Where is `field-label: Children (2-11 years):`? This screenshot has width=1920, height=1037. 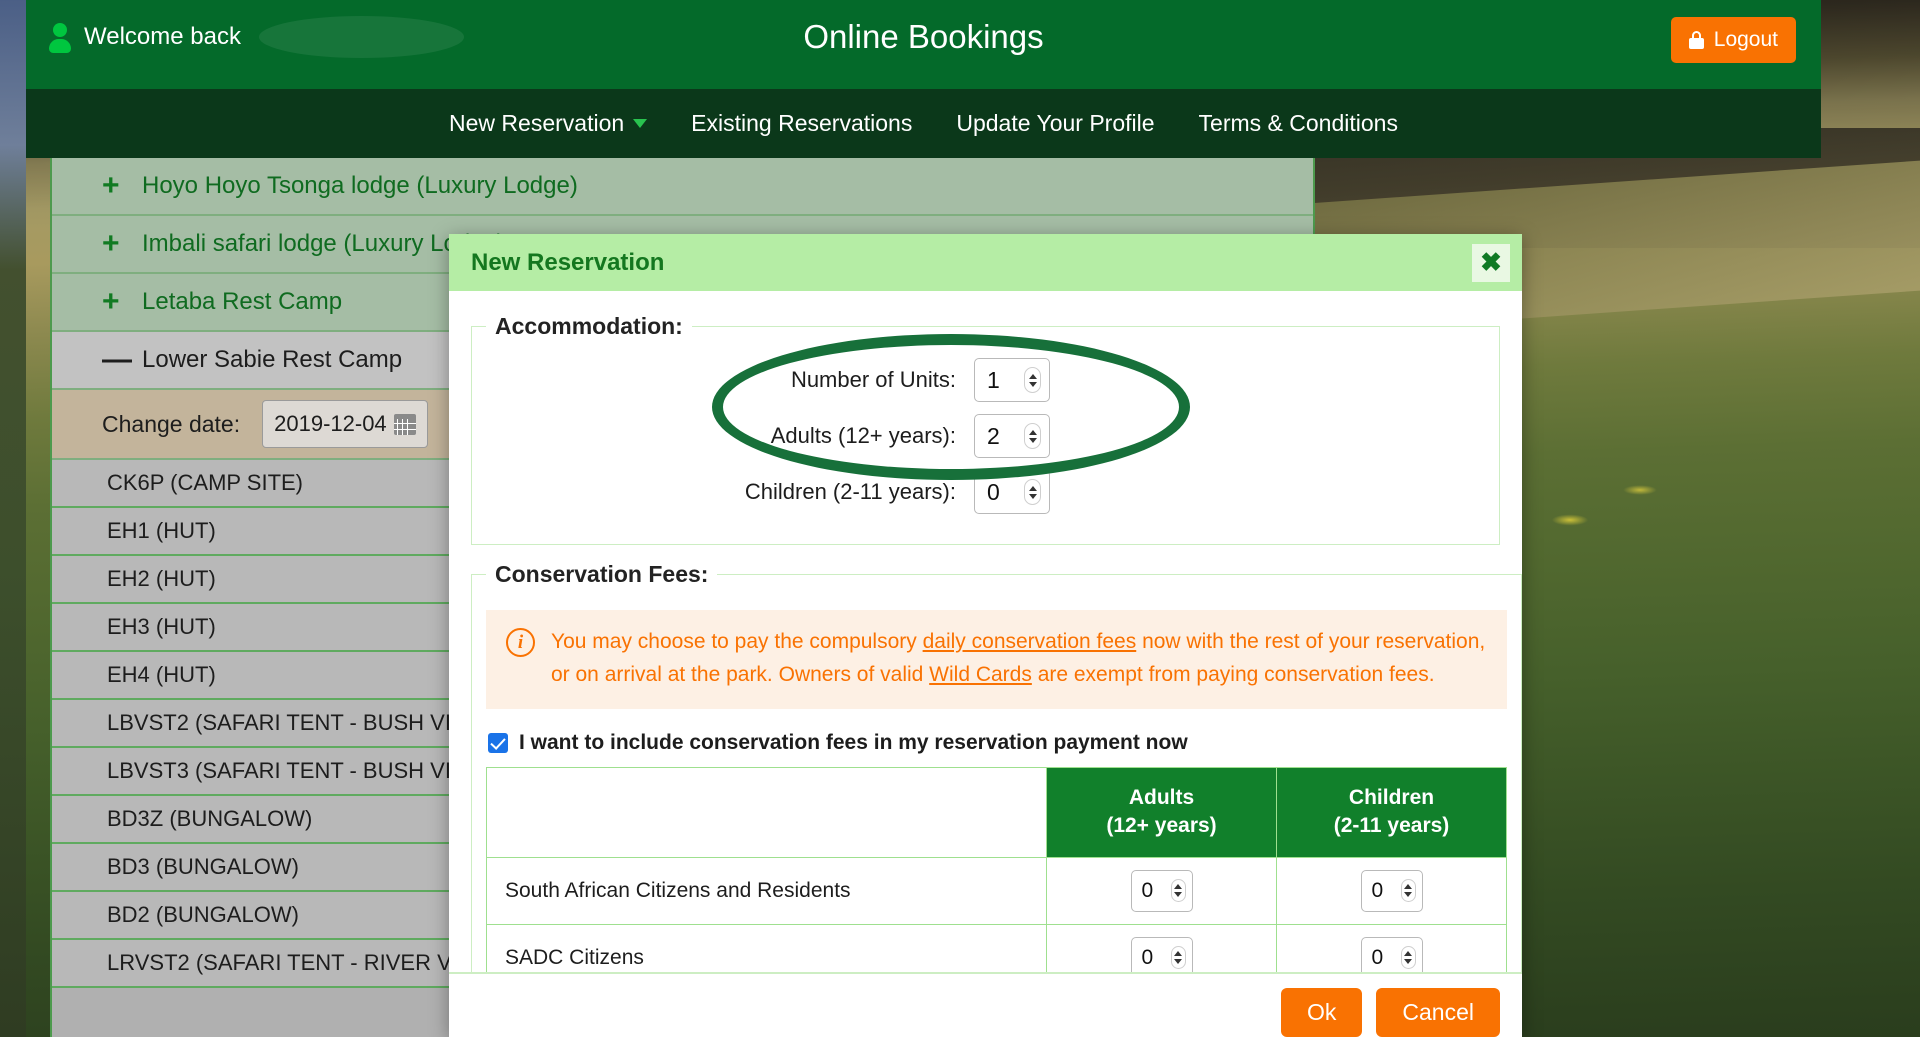
field-label: Children (2-11 years): is located at coordinates (850, 491).